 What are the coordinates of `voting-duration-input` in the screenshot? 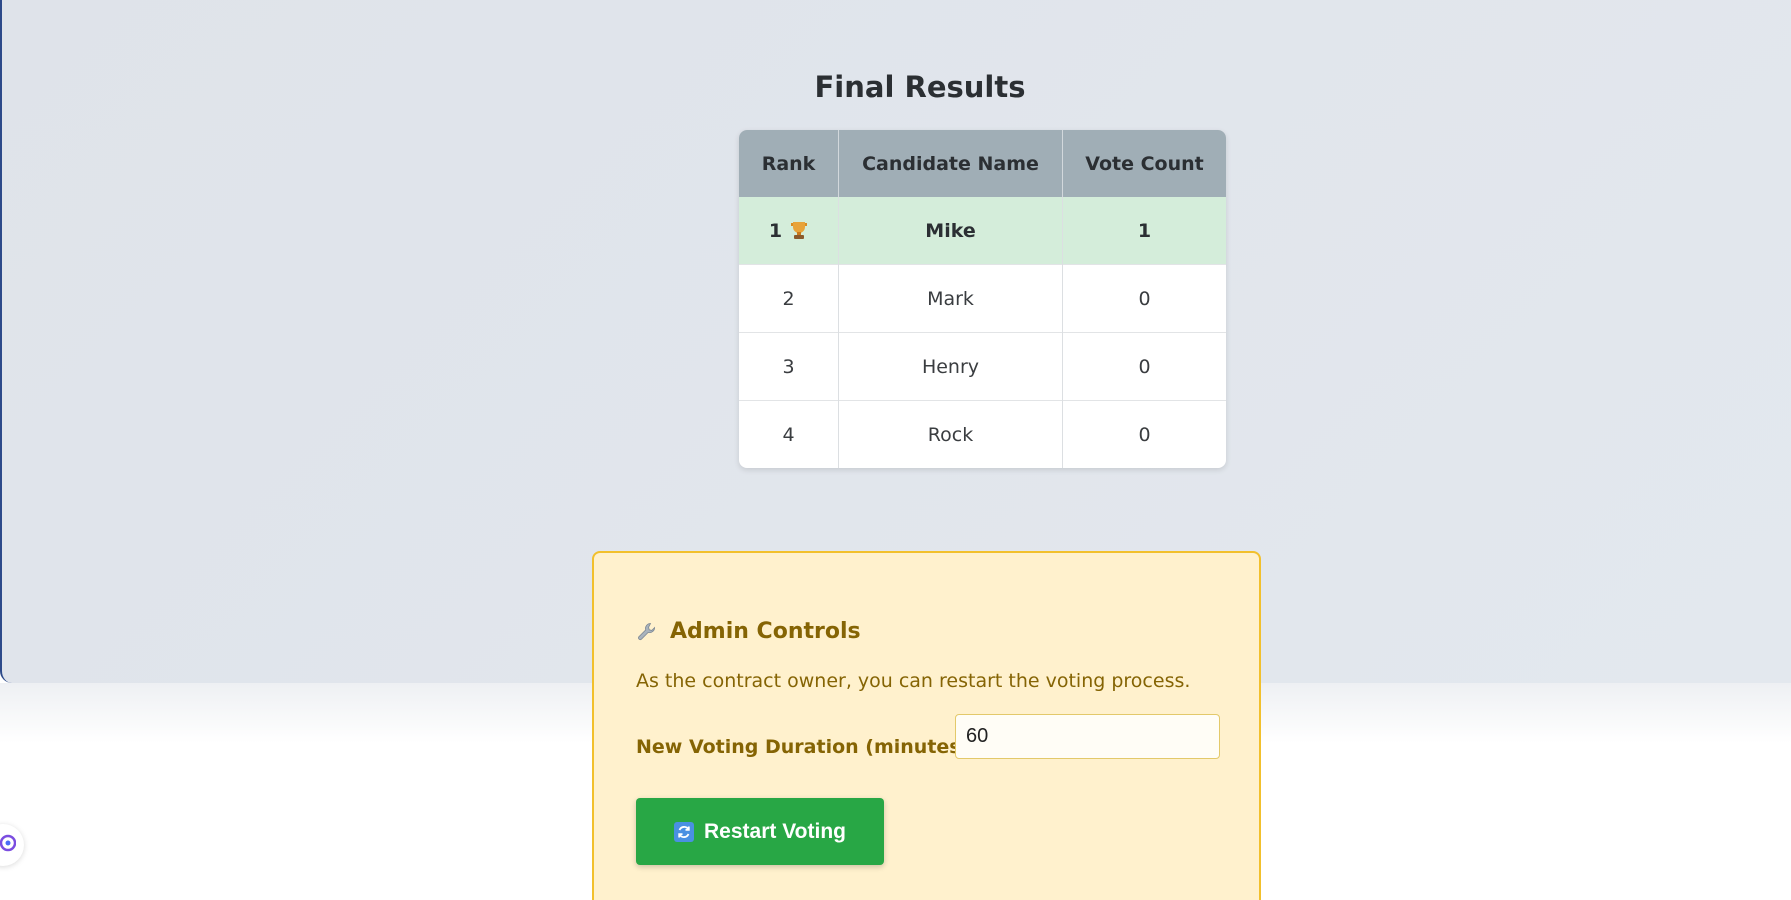 It's located at (1087, 736).